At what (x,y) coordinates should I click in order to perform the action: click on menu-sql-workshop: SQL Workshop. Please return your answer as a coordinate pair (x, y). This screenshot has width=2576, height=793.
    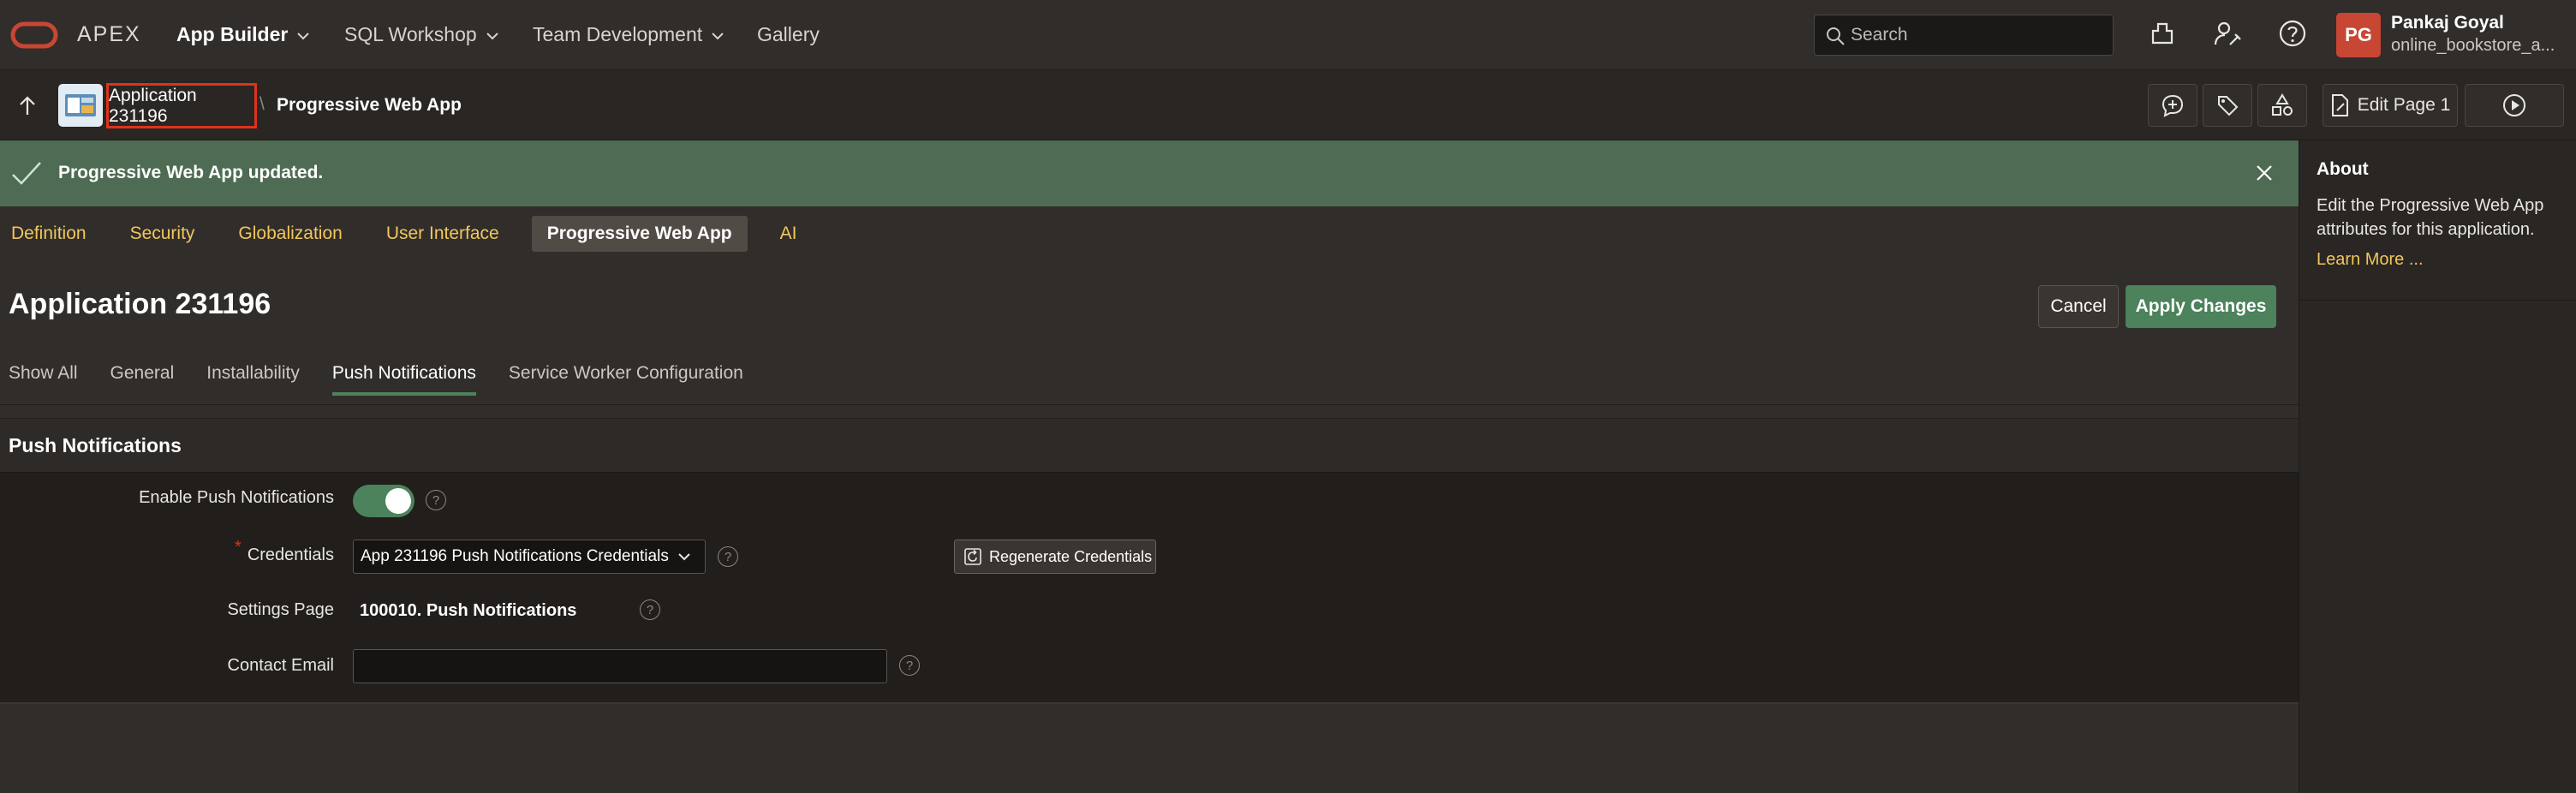
    Looking at the image, I should click on (421, 34).